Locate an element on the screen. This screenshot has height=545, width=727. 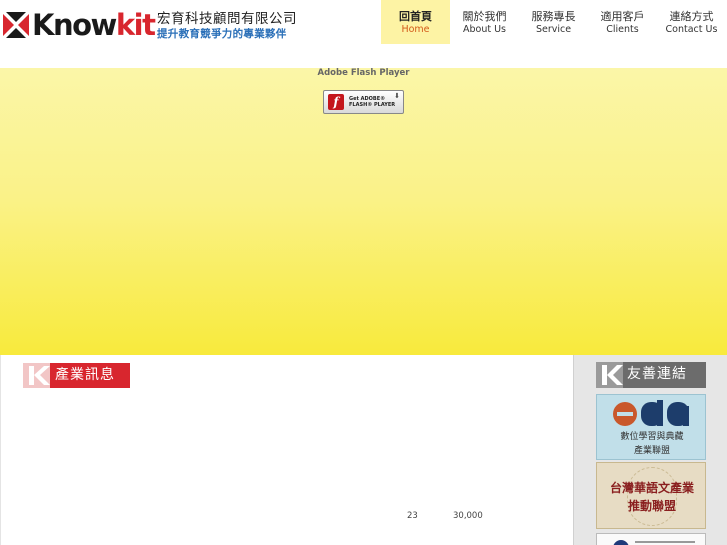
nav-label-en: Contact Us is located at coordinates (691, 29).